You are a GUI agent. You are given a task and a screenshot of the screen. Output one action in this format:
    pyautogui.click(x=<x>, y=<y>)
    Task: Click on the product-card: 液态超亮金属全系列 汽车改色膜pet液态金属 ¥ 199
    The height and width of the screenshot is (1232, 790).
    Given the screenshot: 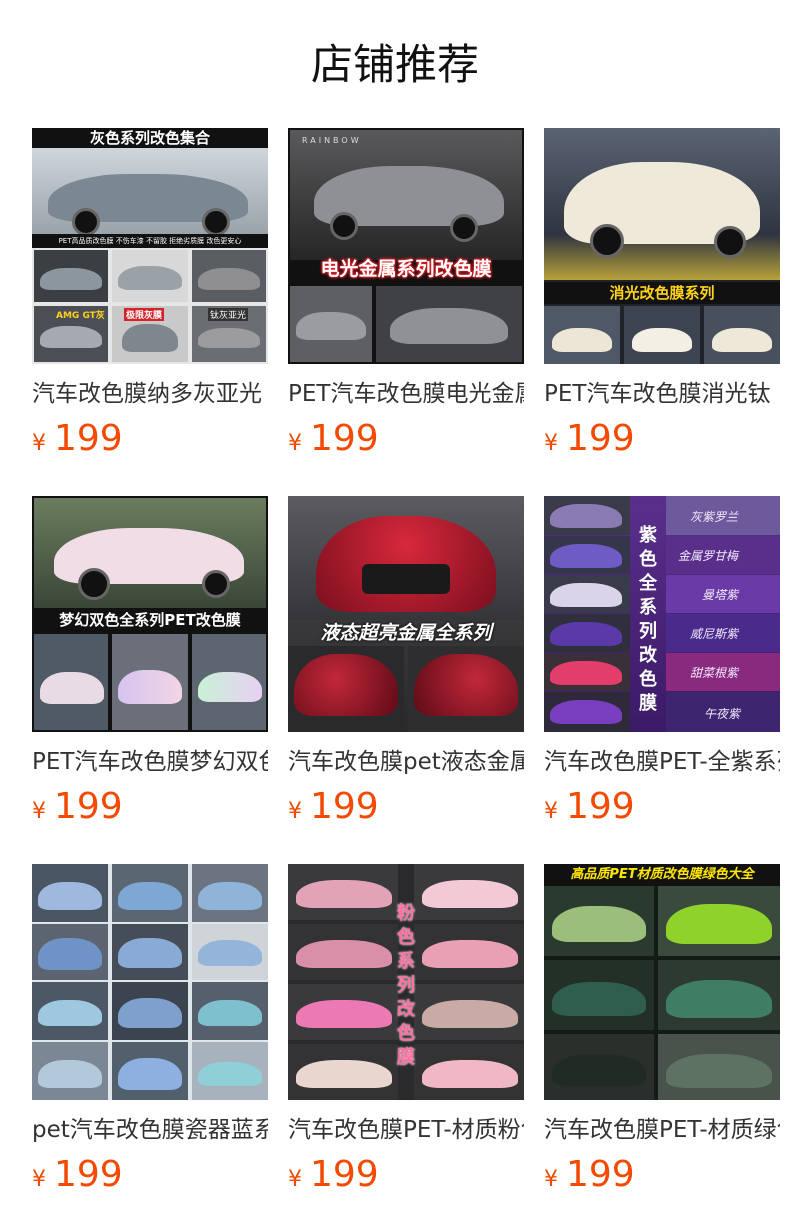 What is the action you would take?
    pyautogui.click(x=406, y=680)
    